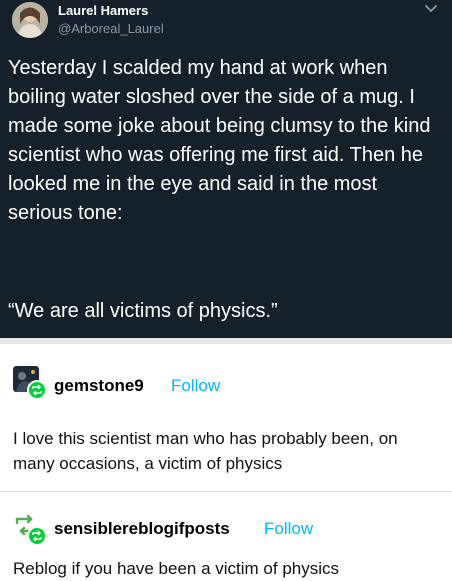 The height and width of the screenshot is (581, 452). I want to click on tweet-quote: “We are all victims of physics.”, so click(143, 311).